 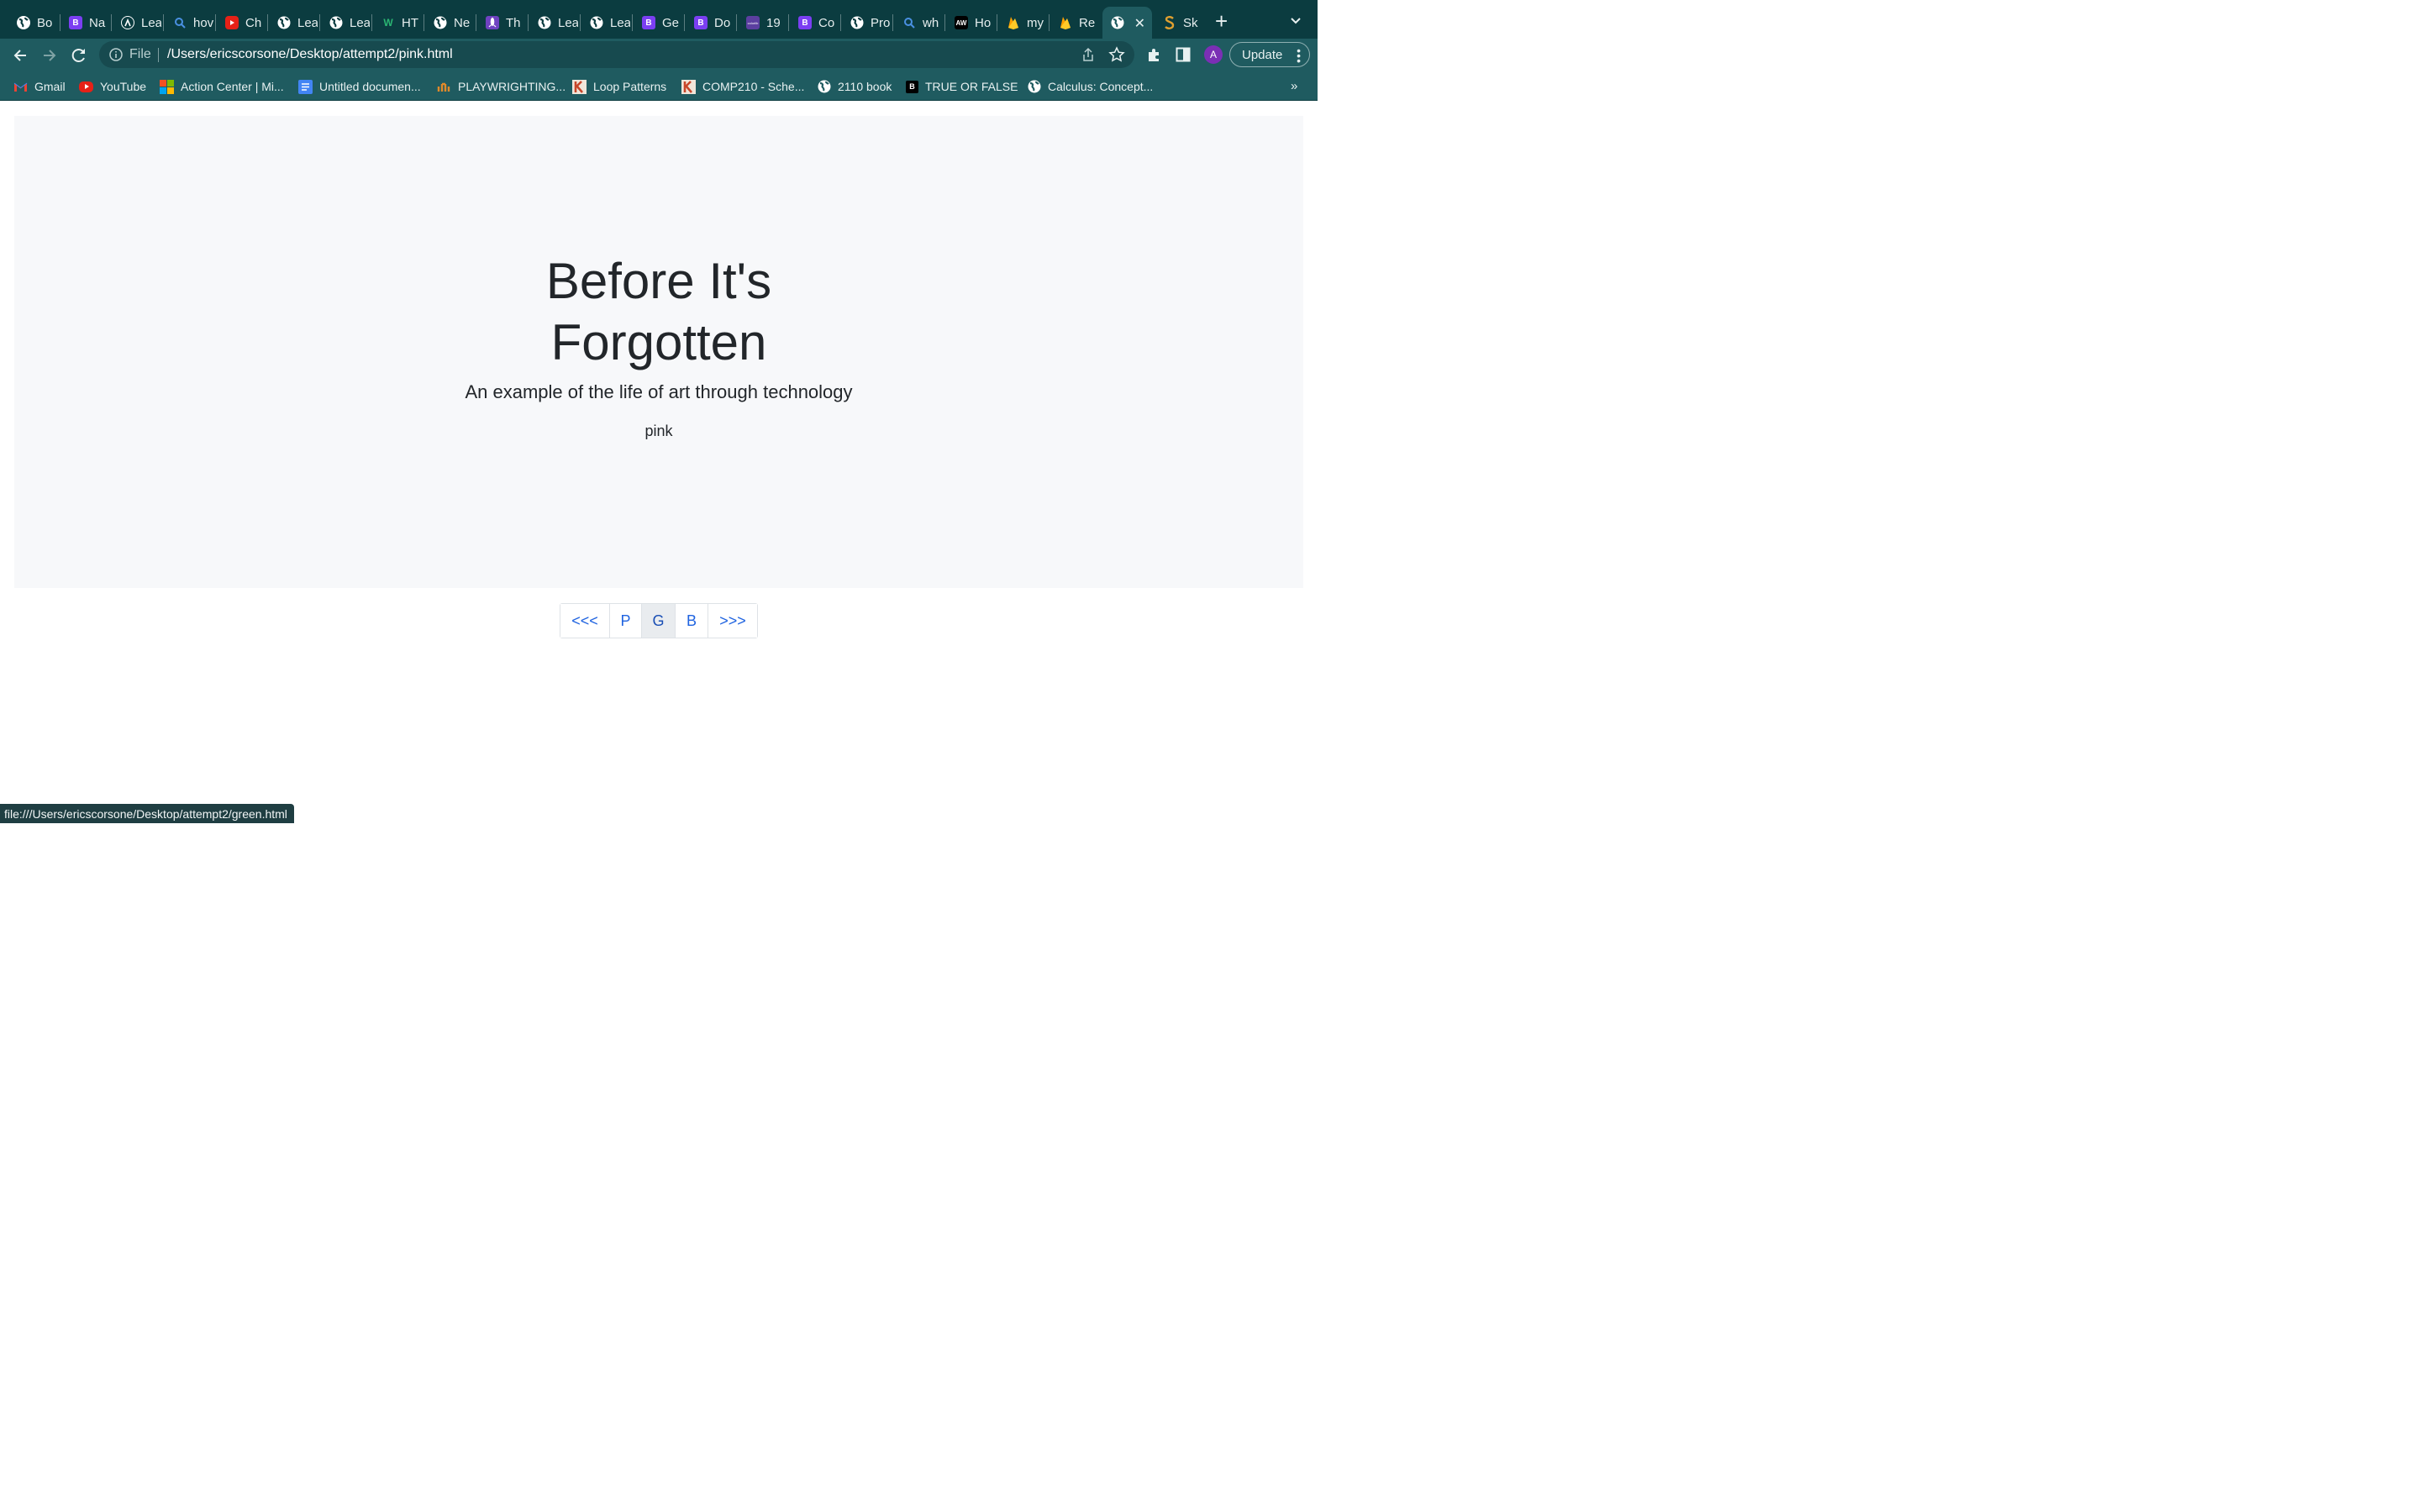 What do you see at coordinates (189, 23) in the screenshot?
I see `tab-3: hov` at bounding box center [189, 23].